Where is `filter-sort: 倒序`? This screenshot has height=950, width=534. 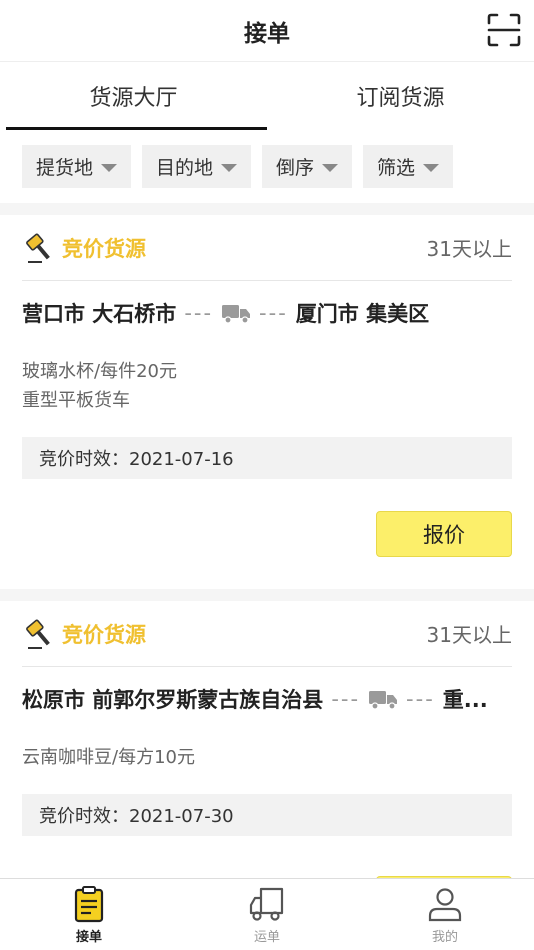 filter-sort: 倒序 is located at coordinates (307, 166).